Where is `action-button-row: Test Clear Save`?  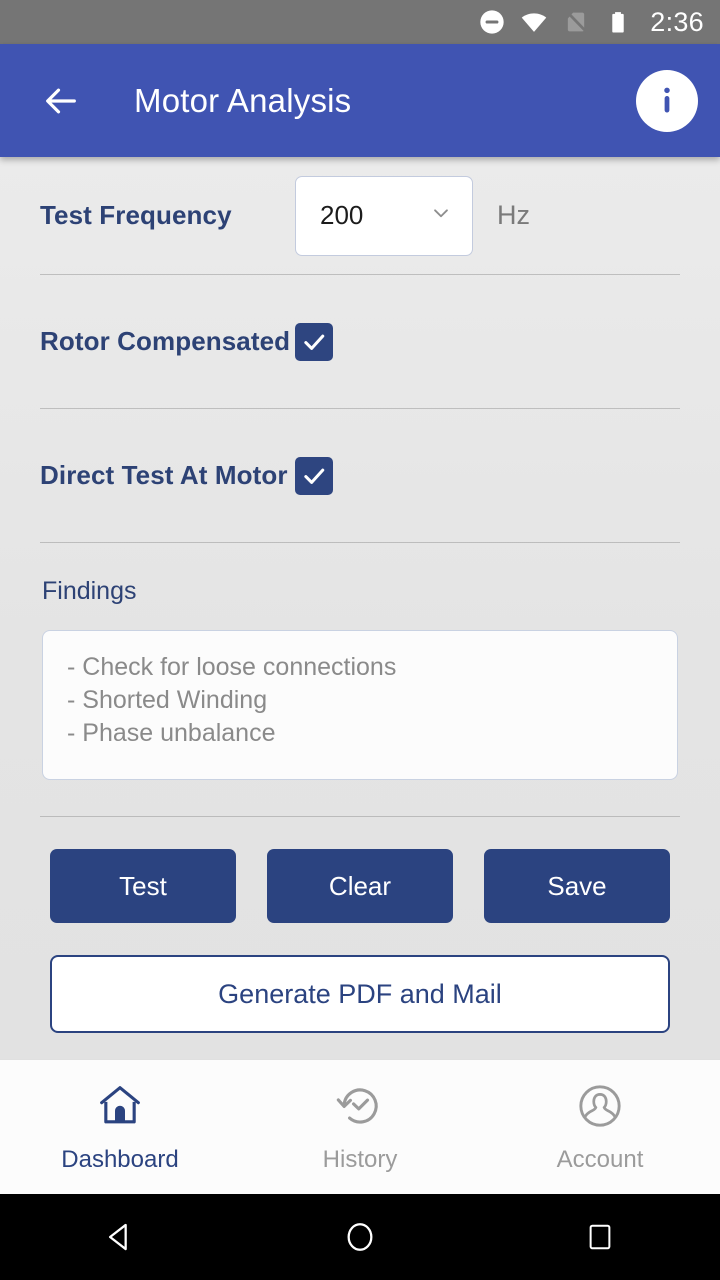 action-button-row: Test Clear Save is located at coordinates (360, 870).